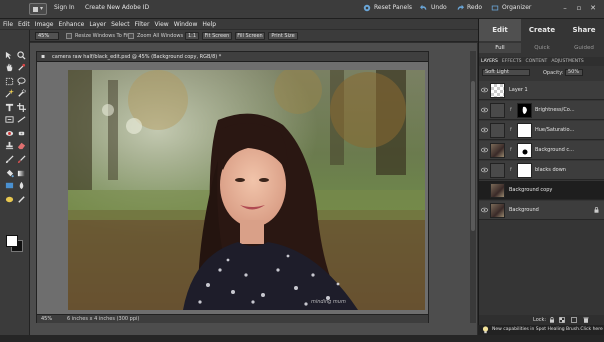 The width and height of the screenshot is (604, 342). What do you see at coordinates (43, 56) in the screenshot?
I see `close-document-icon: ▪` at bounding box center [43, 56].